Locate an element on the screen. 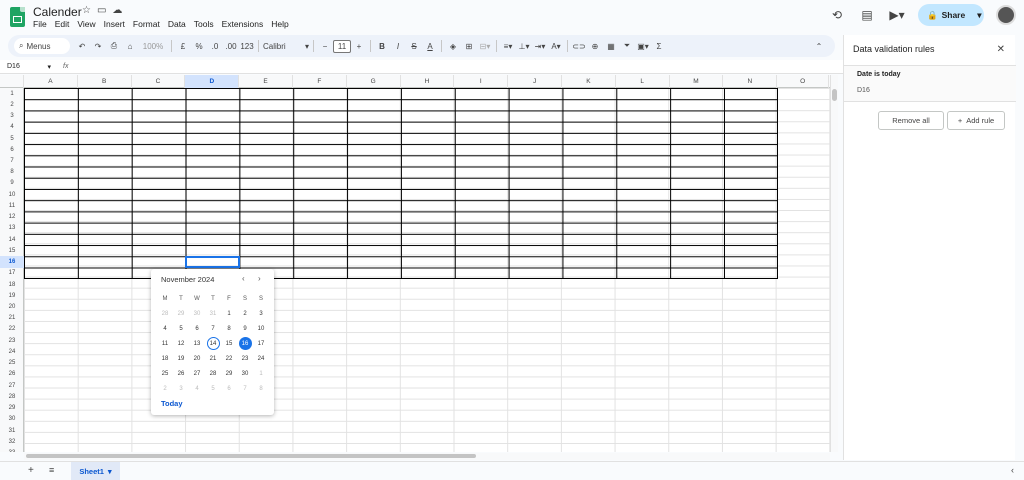 The height and width of the screenshot is (480, 1024). row-header-9: 9 is located at coordinates (12, 183).